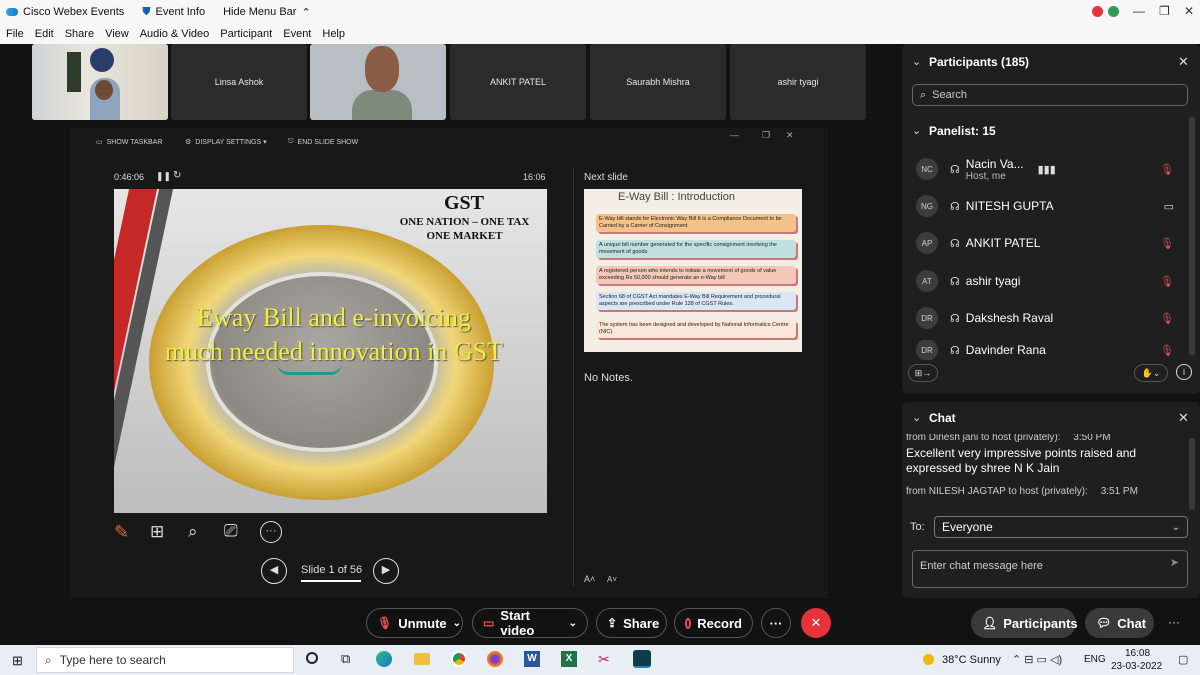  I want to click on close-chat-button: ✕, so click(1183, 418).